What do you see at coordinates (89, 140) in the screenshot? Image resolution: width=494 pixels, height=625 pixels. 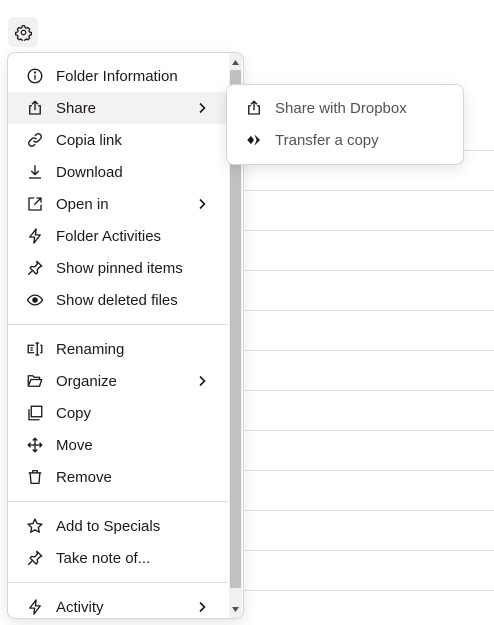 I see `menu-item-label: Copia link` at bounding box center [89, 140].